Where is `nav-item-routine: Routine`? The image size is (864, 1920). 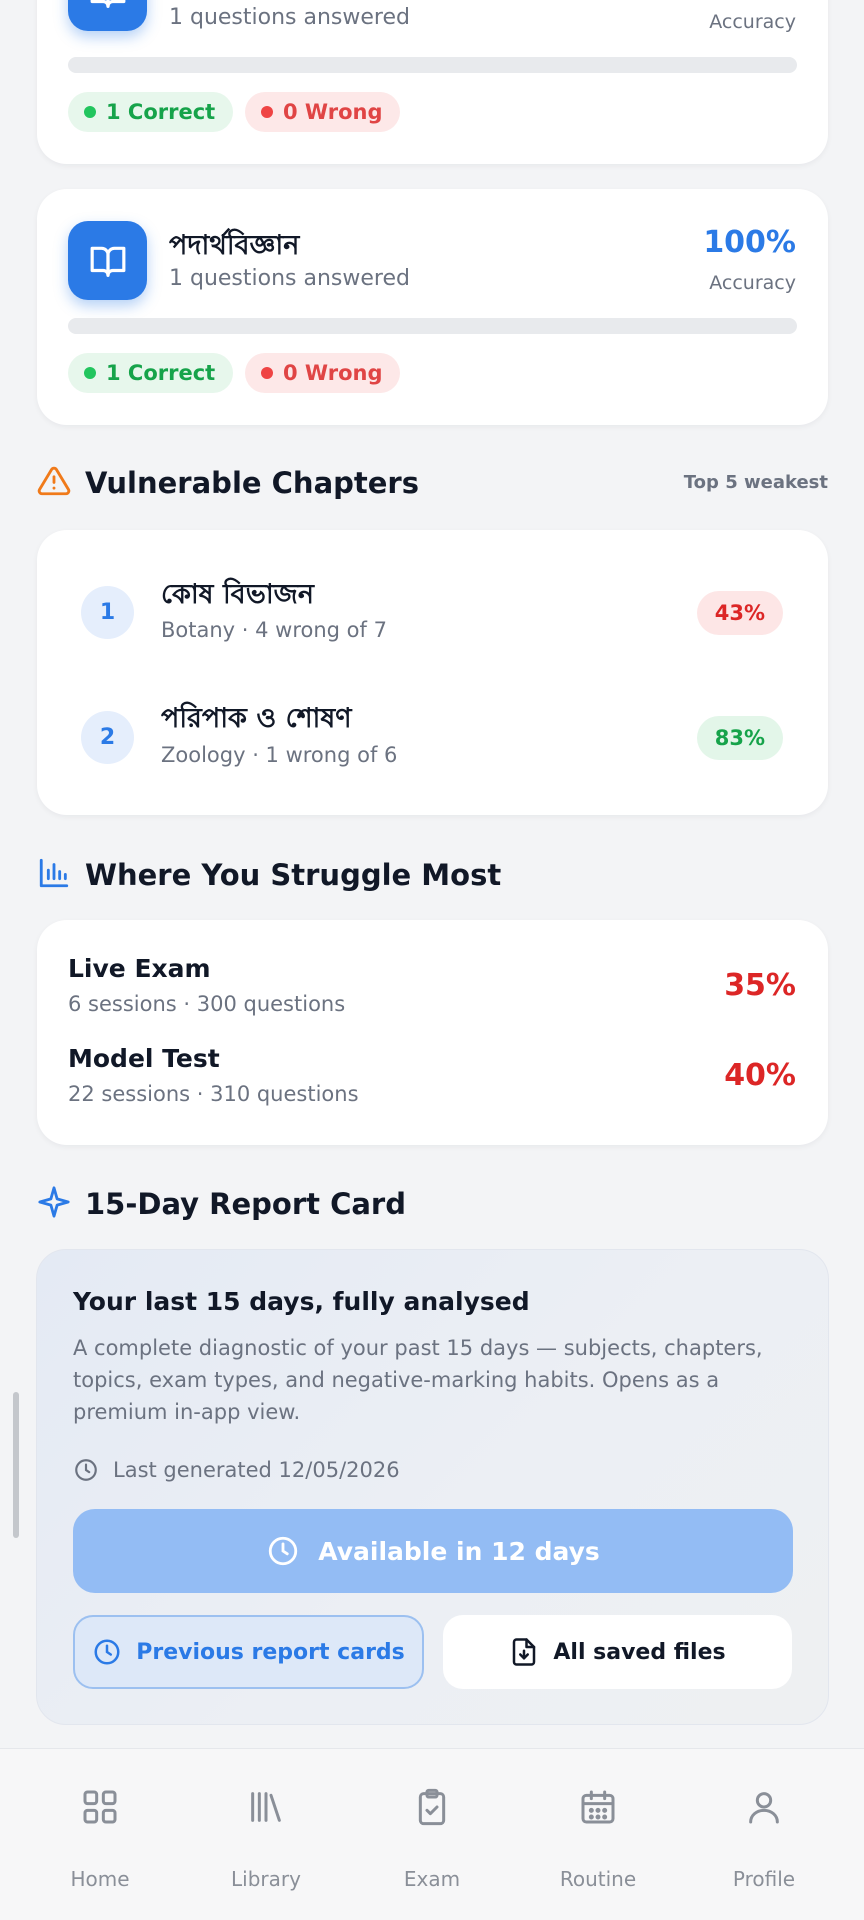 nav-item-routine: Routine is located at coordinates (598, 1834).